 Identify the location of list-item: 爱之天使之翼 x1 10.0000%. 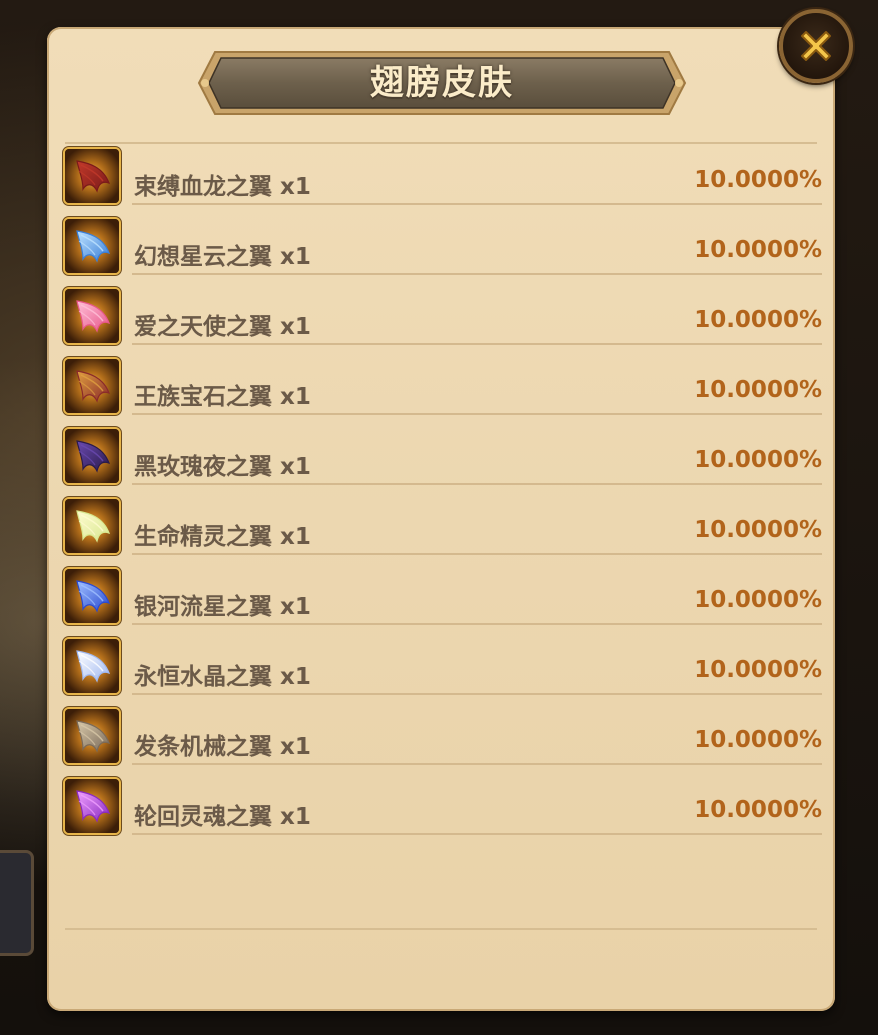
(443, 320).